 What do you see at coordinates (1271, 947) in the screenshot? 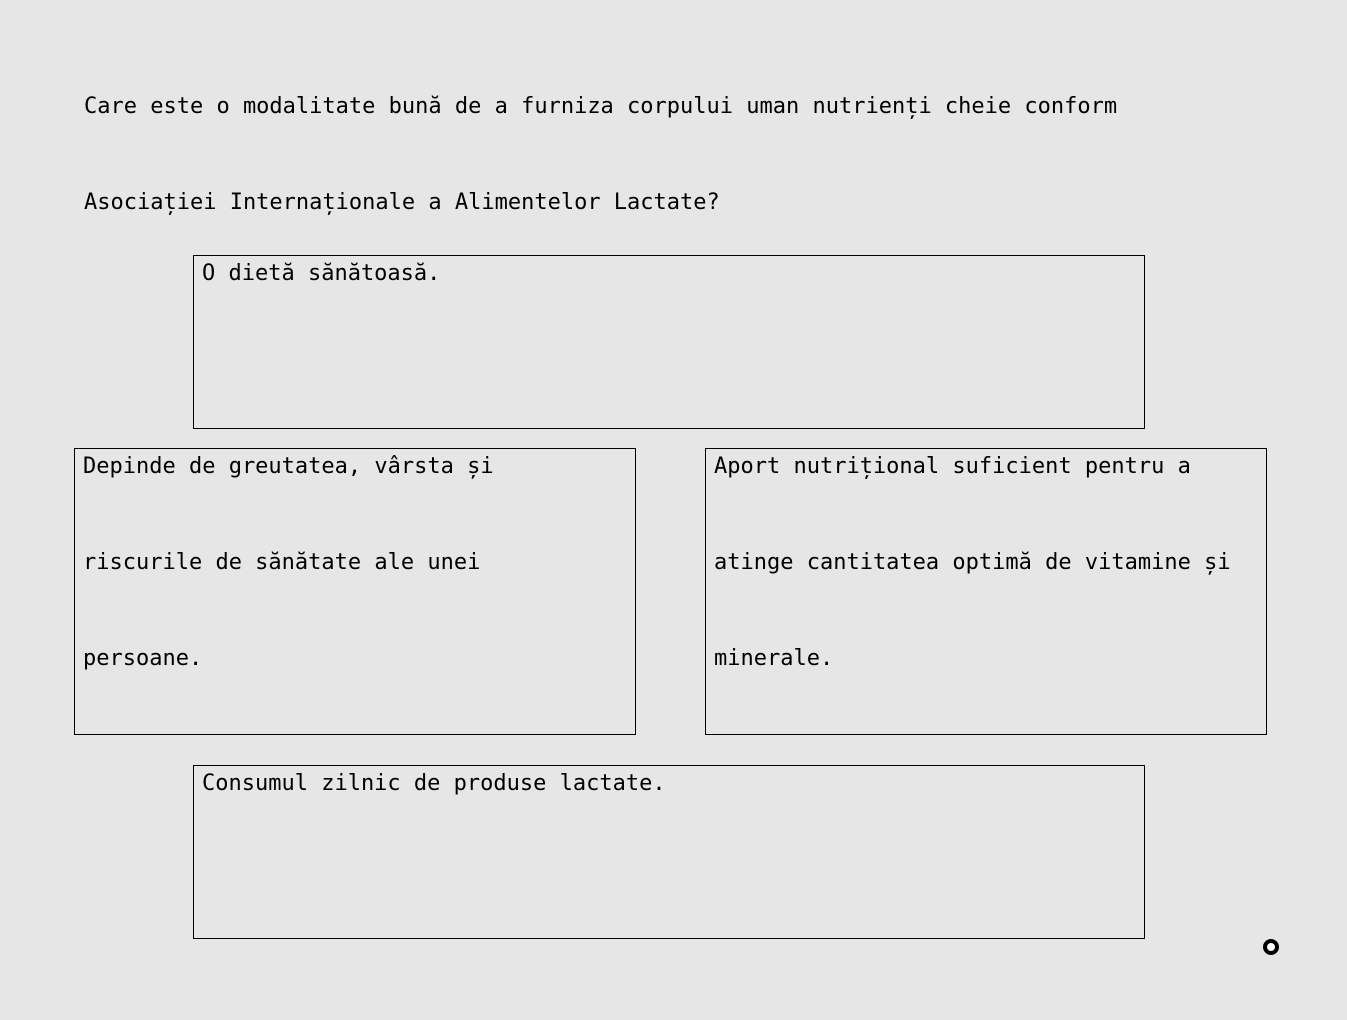
I see `cursor-ring-icon` at bounding box center [1271, 947].